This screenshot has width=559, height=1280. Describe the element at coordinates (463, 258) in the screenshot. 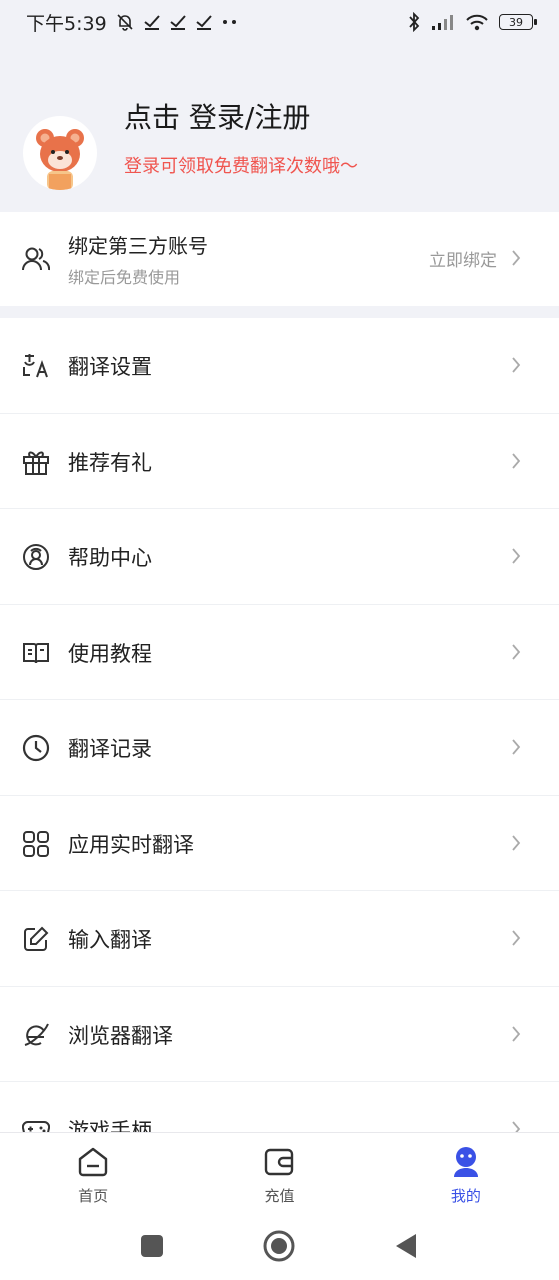

I see `bind-now-link: 立即绑定` at that location.